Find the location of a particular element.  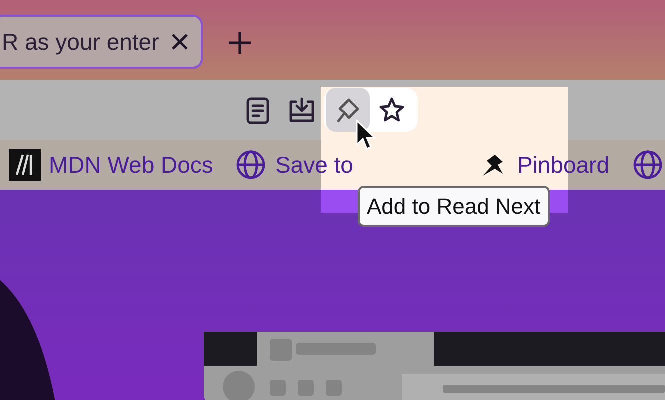

reader-icon is located at coordinates (258, 110).